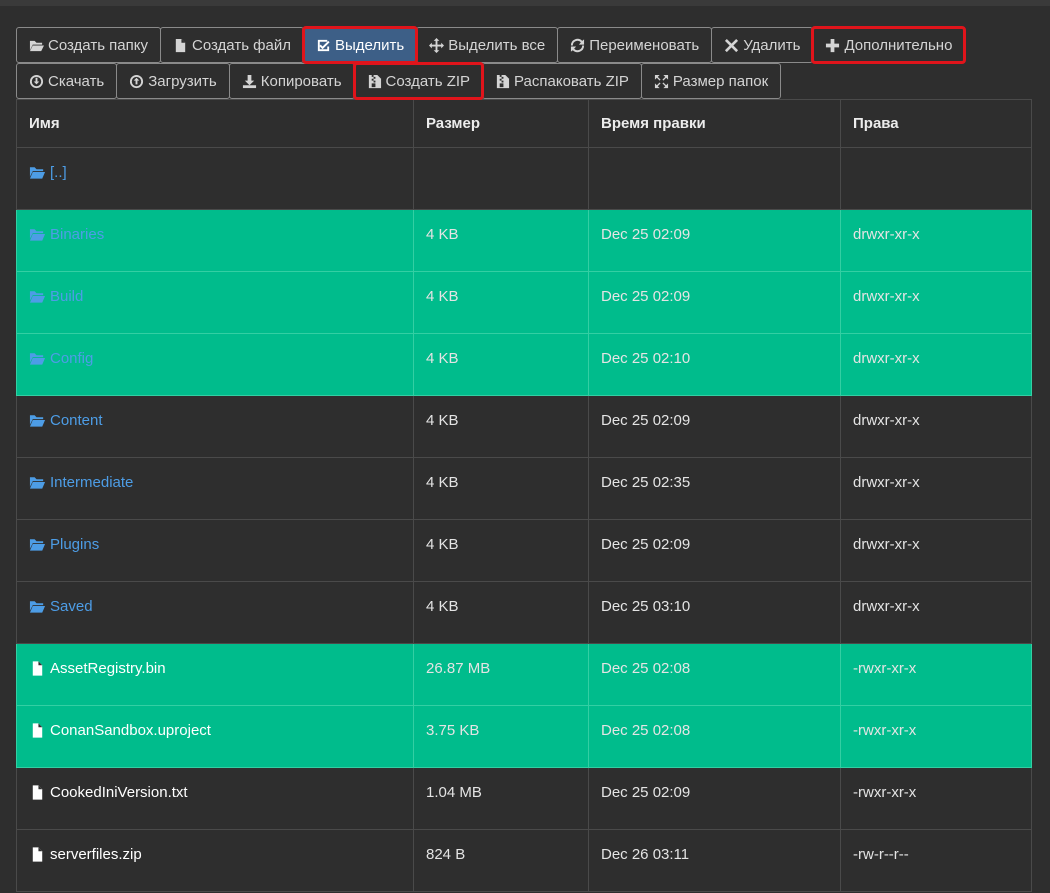 This screenshot has height=893, width=1050. I want to click on column-header-size: Размер, so click(501, 123).